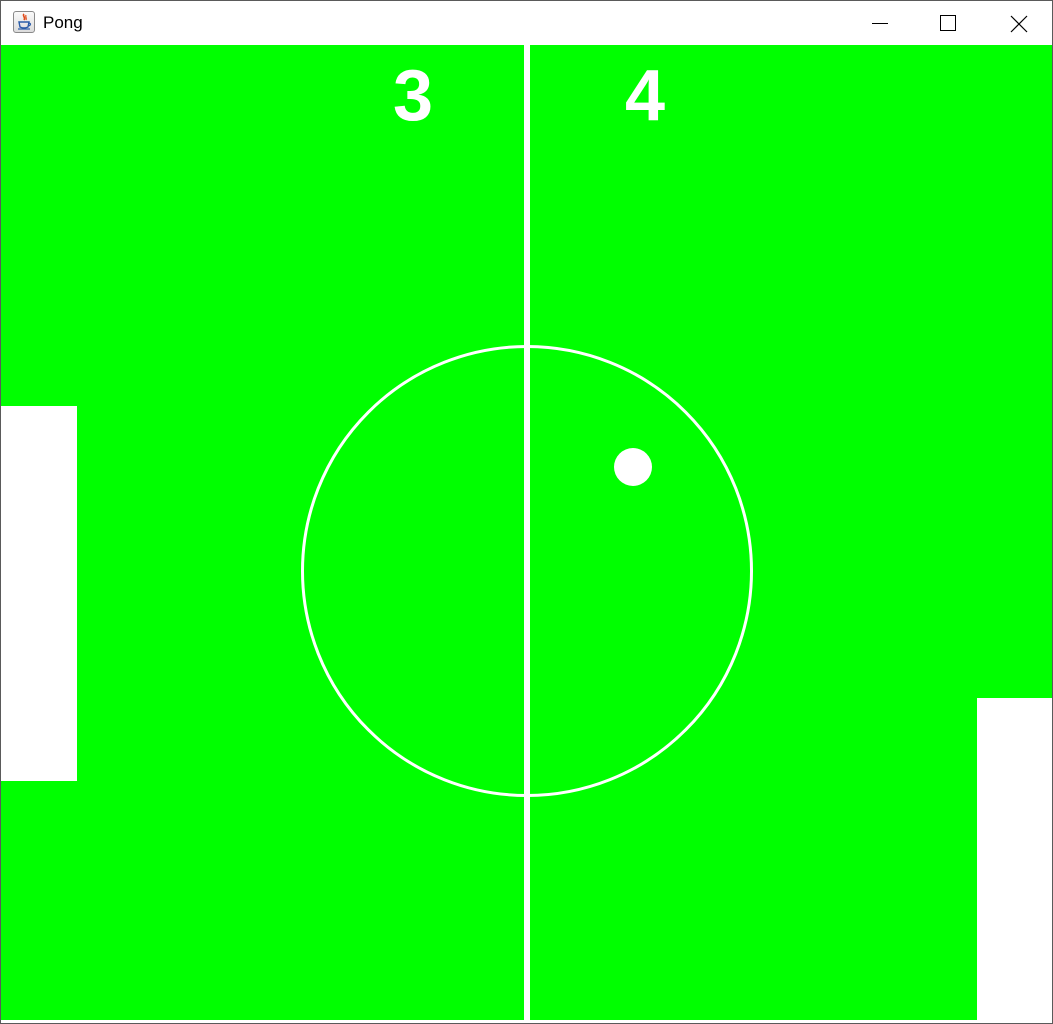  I want to click on maximize-icon, so click(948, 23).